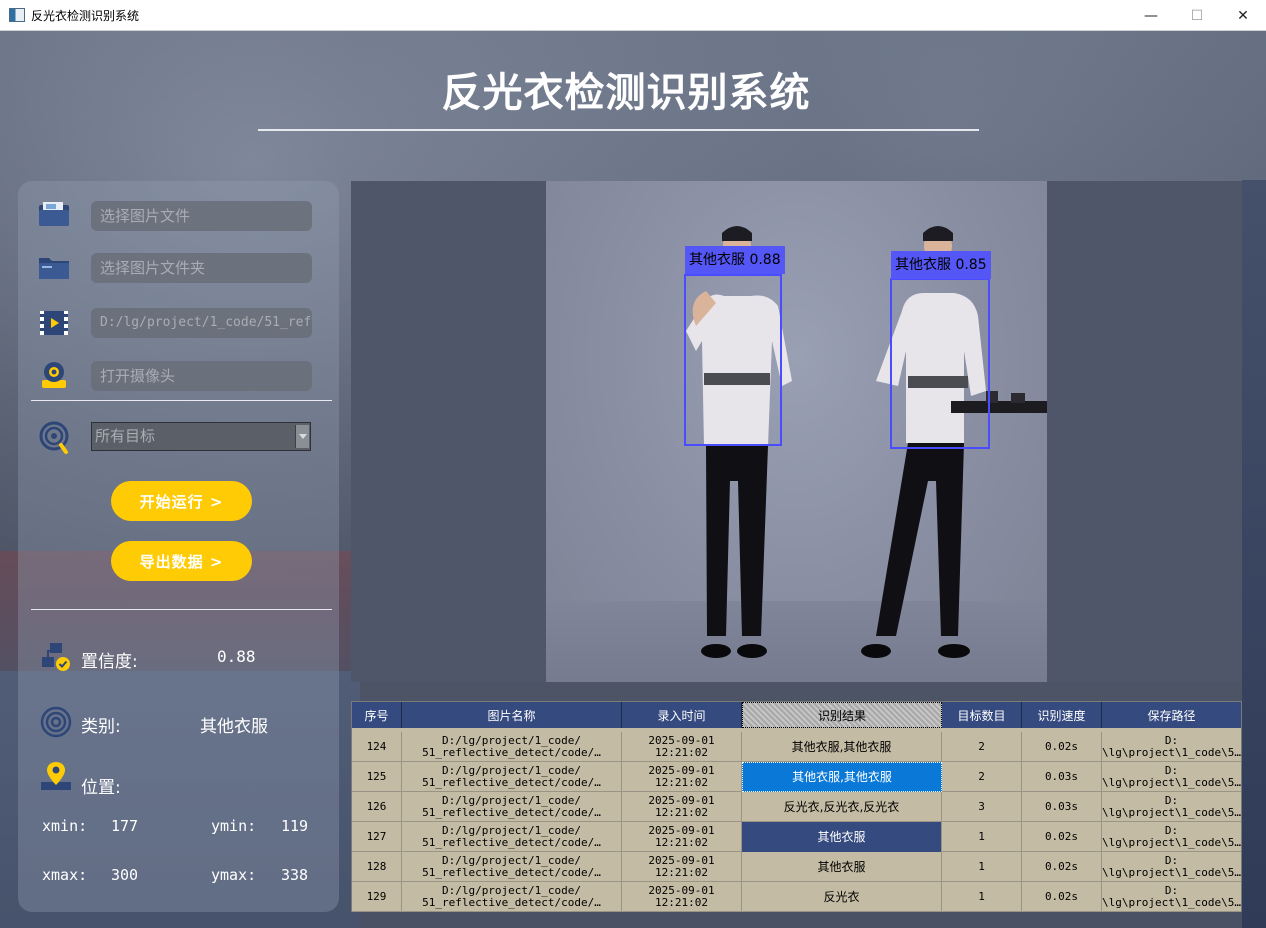  I want to click on column-header: 识别结果, so click(842, 715).